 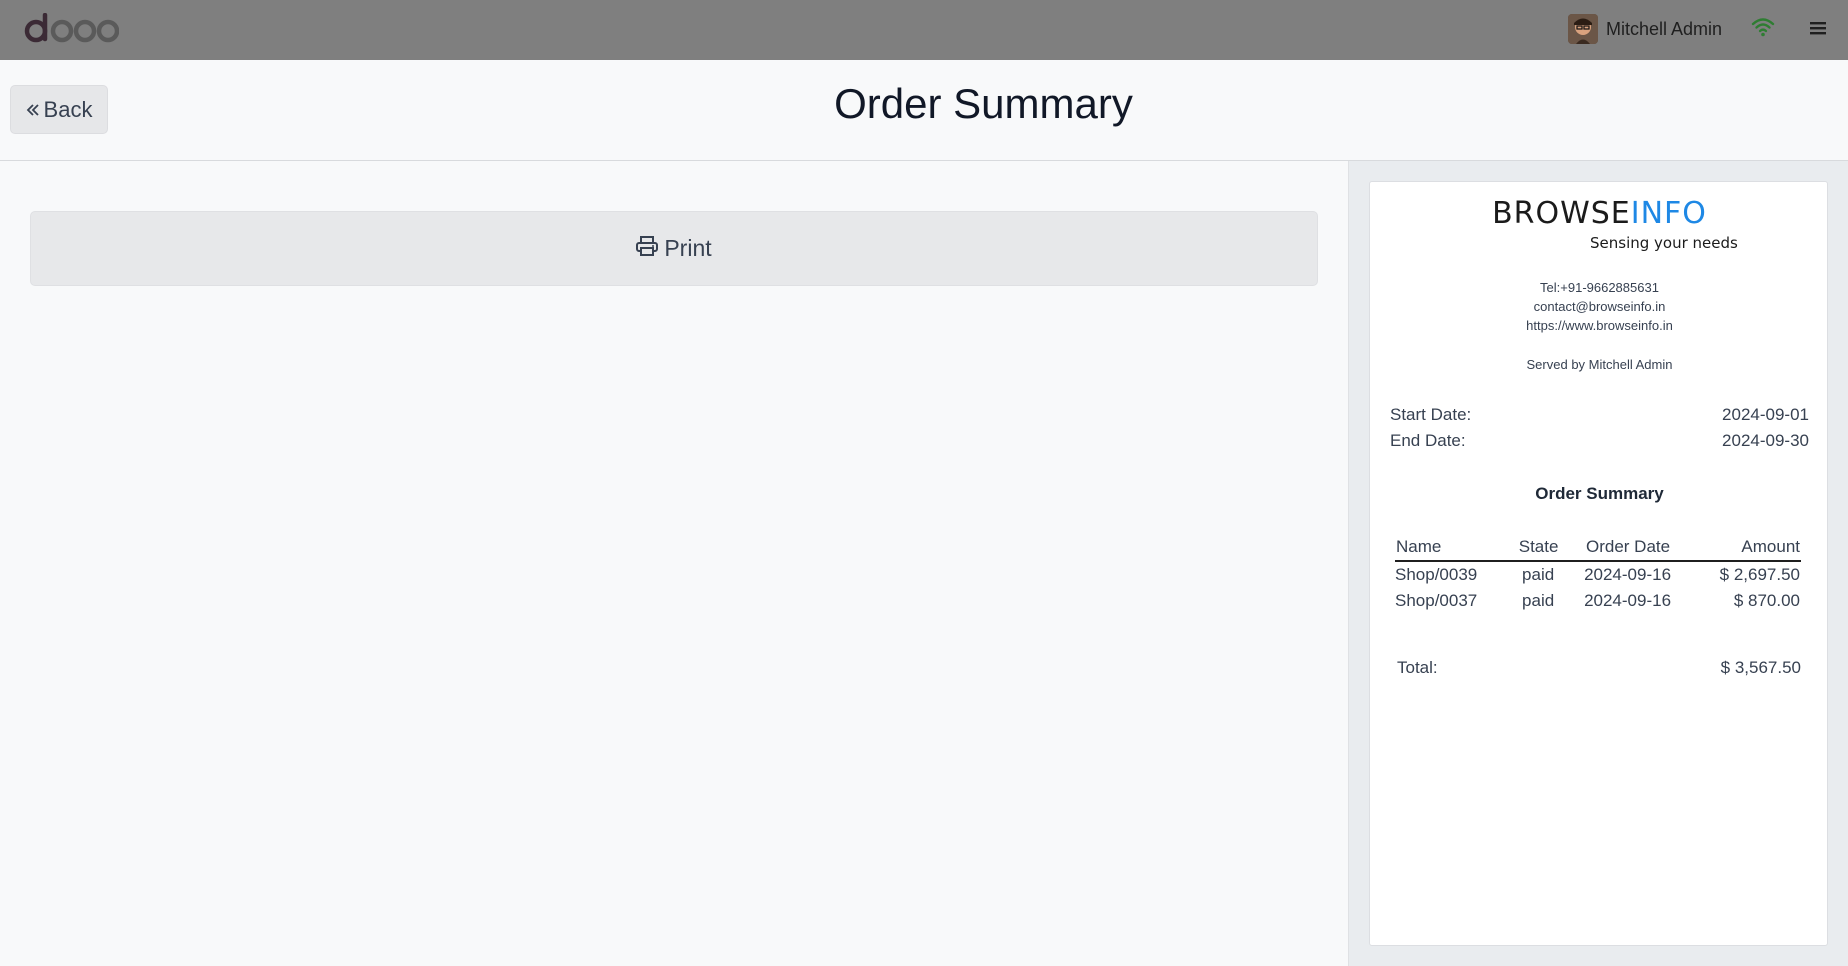 I want to click on contact-website: https://www.browseinfo.in, so click(x=1599, y=325).